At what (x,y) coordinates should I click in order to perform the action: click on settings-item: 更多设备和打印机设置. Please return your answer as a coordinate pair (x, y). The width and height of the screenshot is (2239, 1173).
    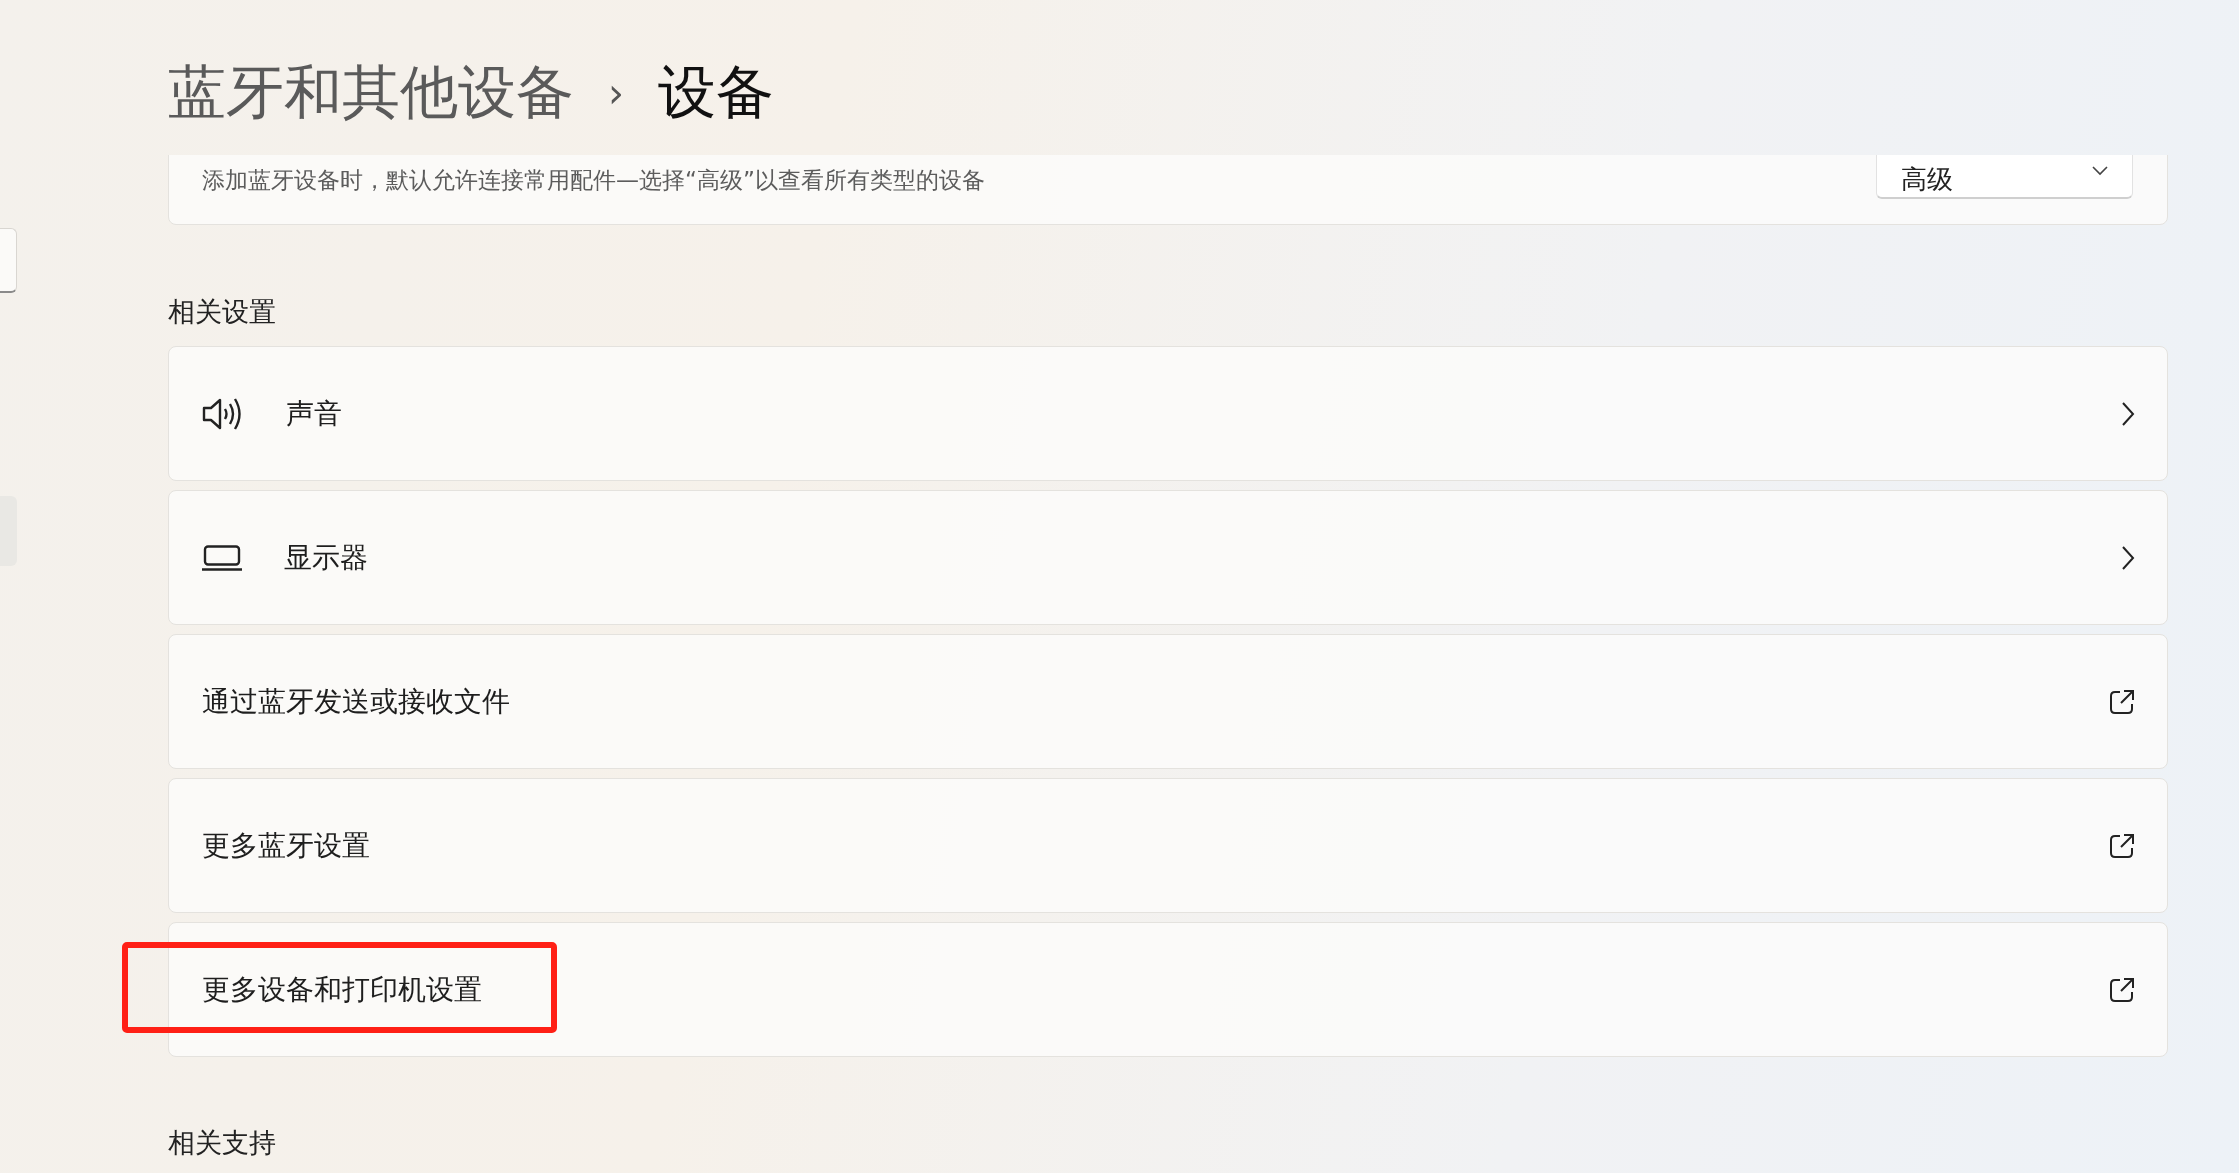
    Looking at the image, I should click on (1168, 989).